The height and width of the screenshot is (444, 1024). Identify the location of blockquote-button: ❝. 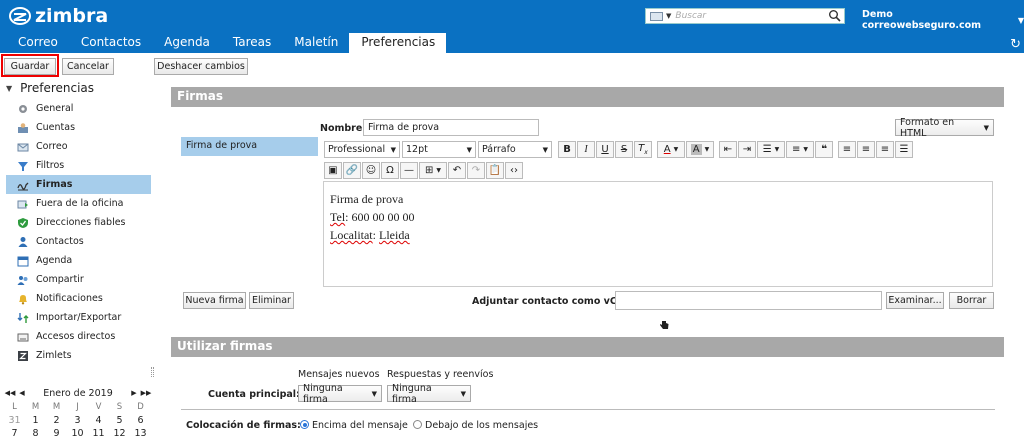
(824, 149).